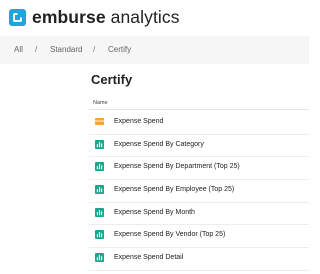  Describe the element at coordinates (154, 212) in the screenshot. I see `list-item-label: Expense Spend By Month` at that location.